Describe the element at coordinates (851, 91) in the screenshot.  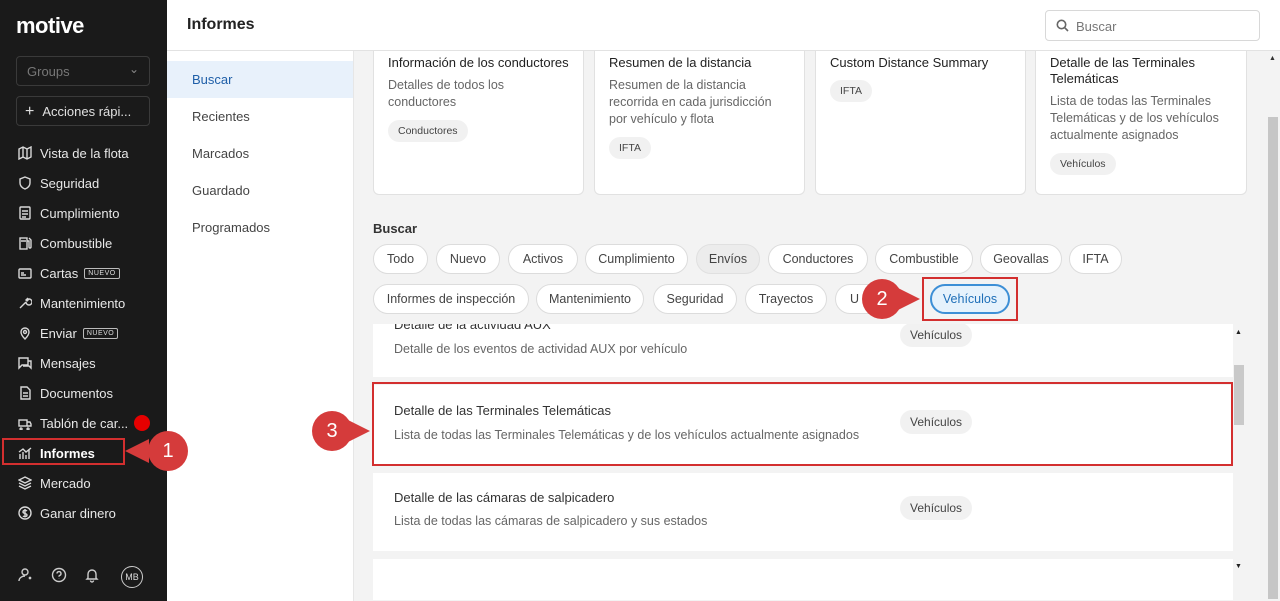
I see `category-chip: IFTA` at that location.